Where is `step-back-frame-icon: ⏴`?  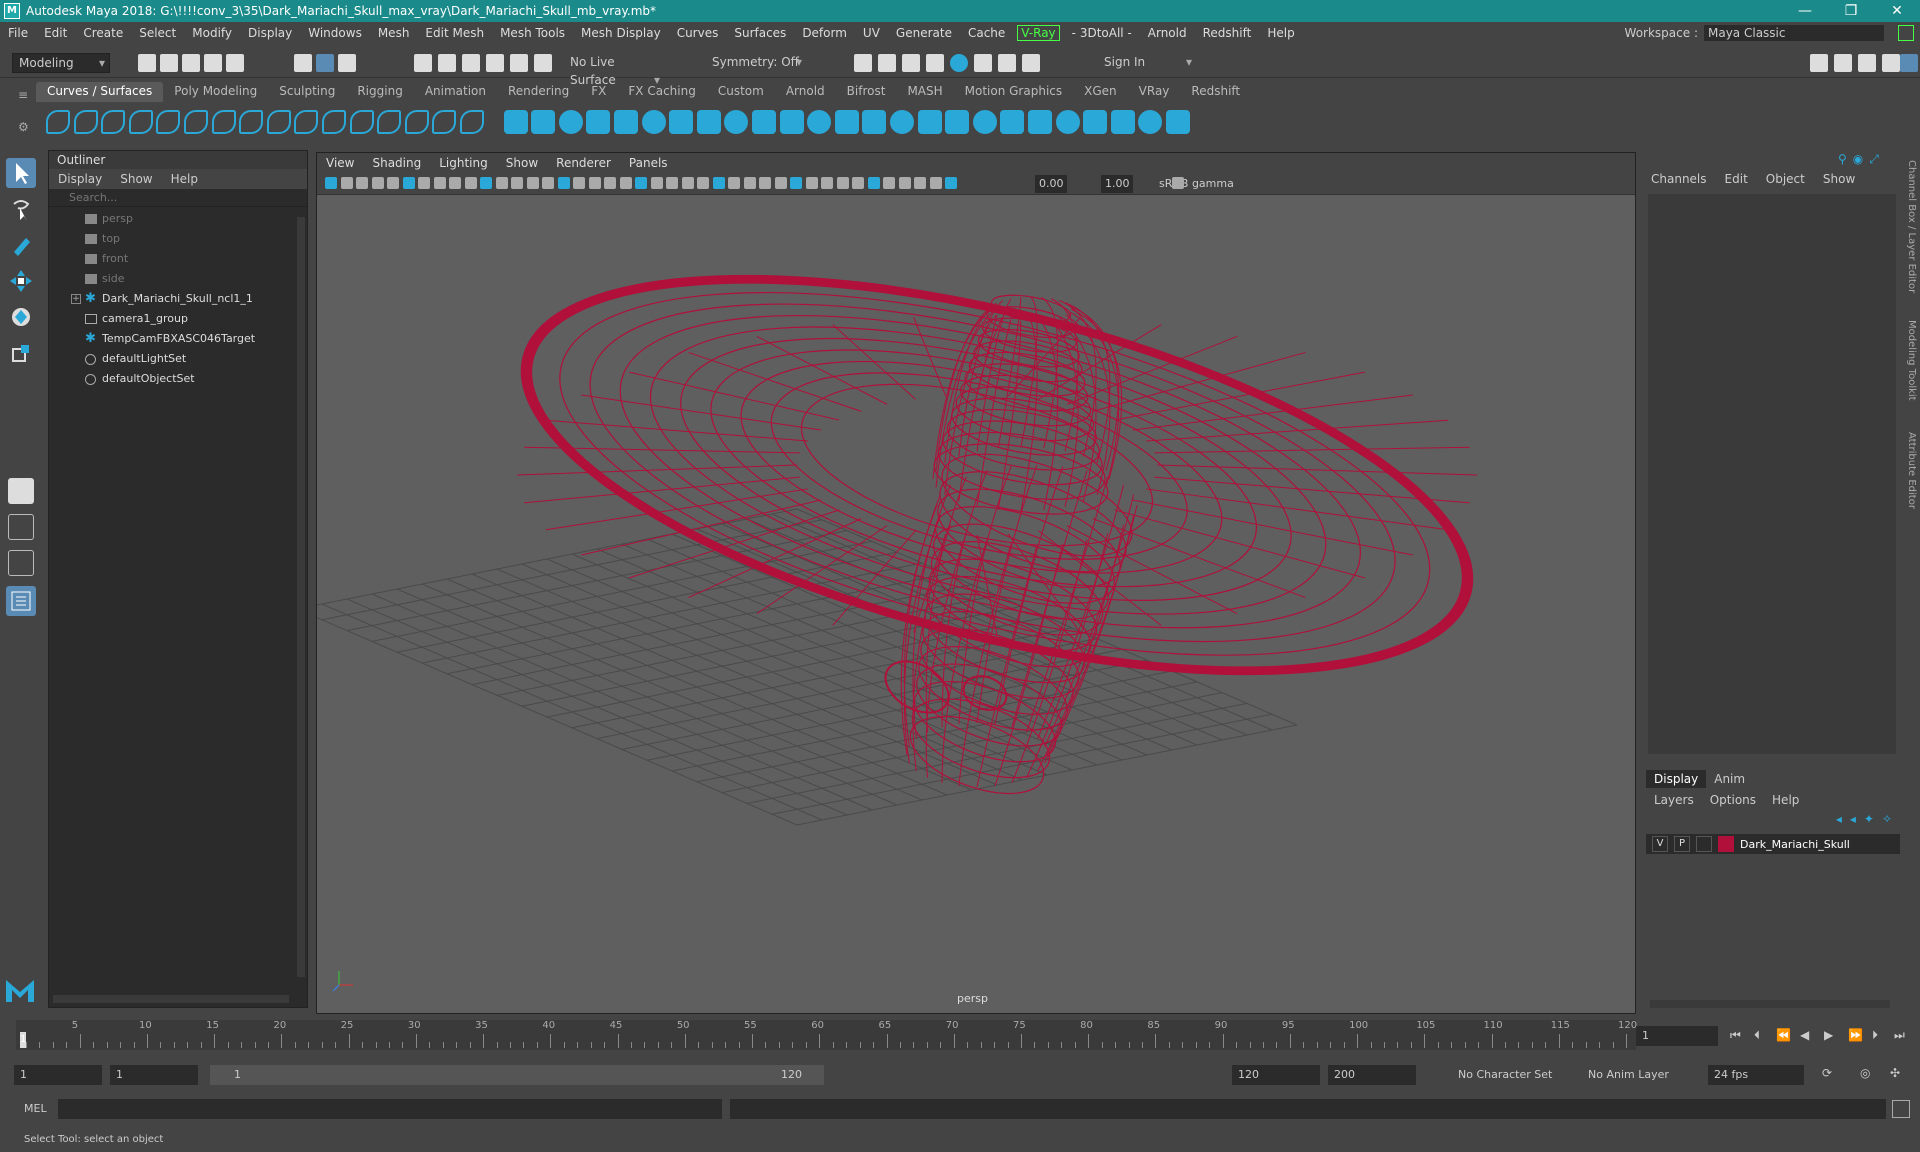 step-back-frame-icon: ⏴ is located at coordinates (1757, 1035).